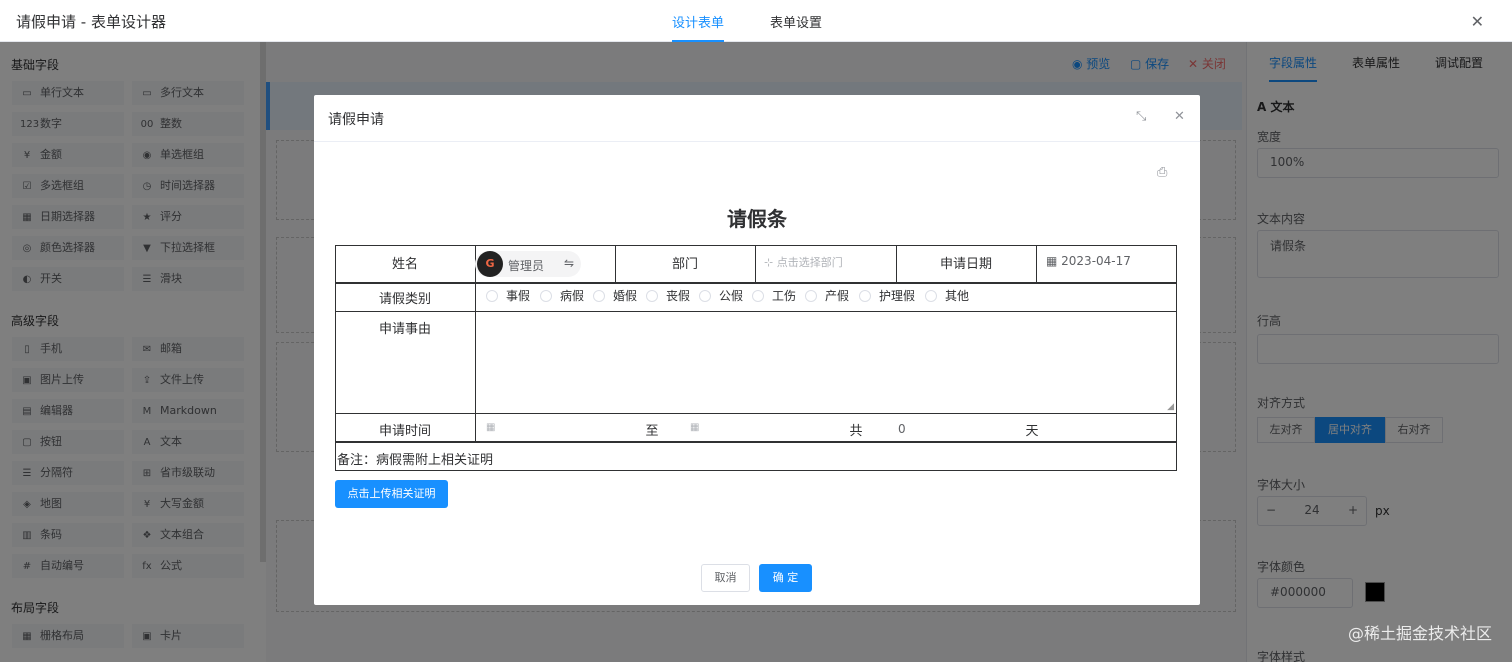 This screenshot has height=662, width=1512. I want to click on printer-icon: ⎙, so click(1166, 173).